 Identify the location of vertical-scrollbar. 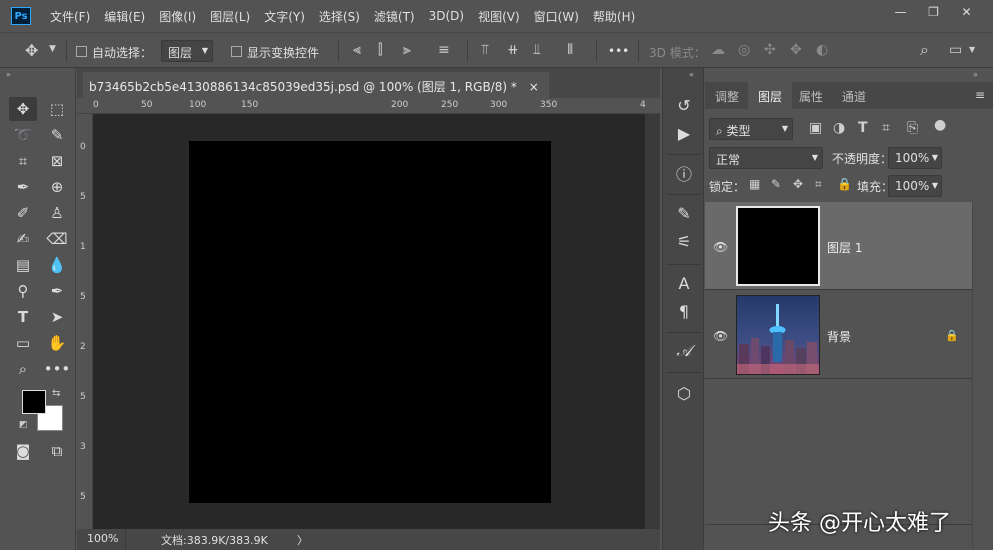
(652, 321).